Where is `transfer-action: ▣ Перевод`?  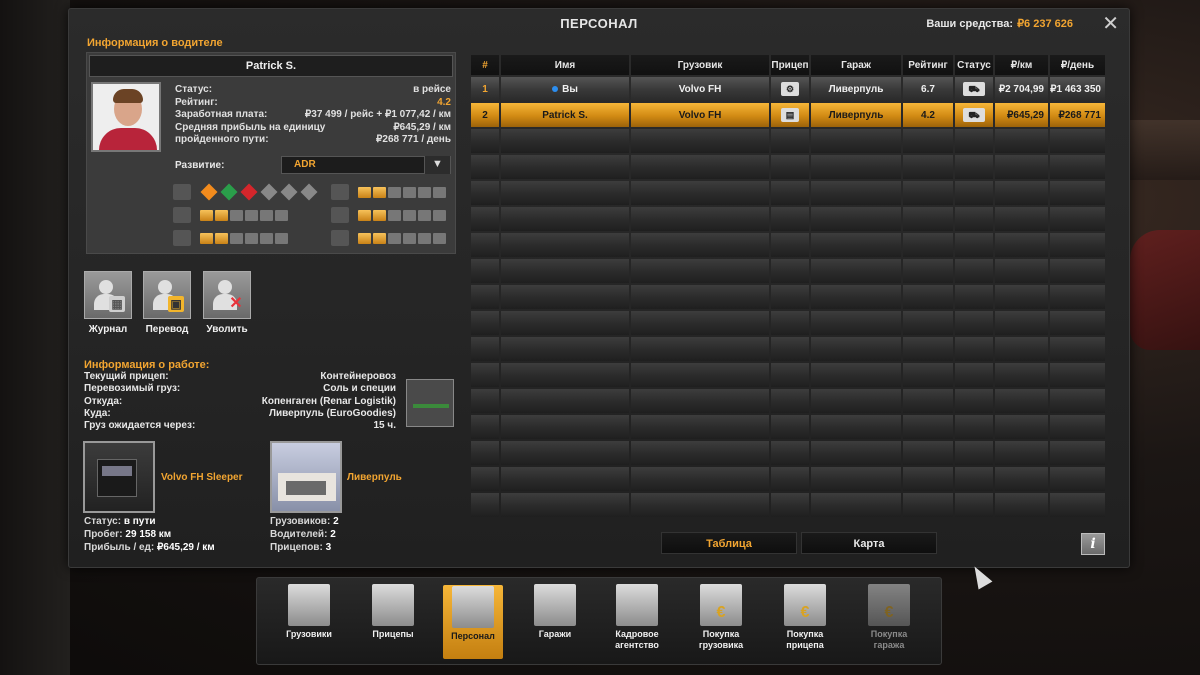
transfer-action: ▣ Перевод is located at coordinates (167, 303).